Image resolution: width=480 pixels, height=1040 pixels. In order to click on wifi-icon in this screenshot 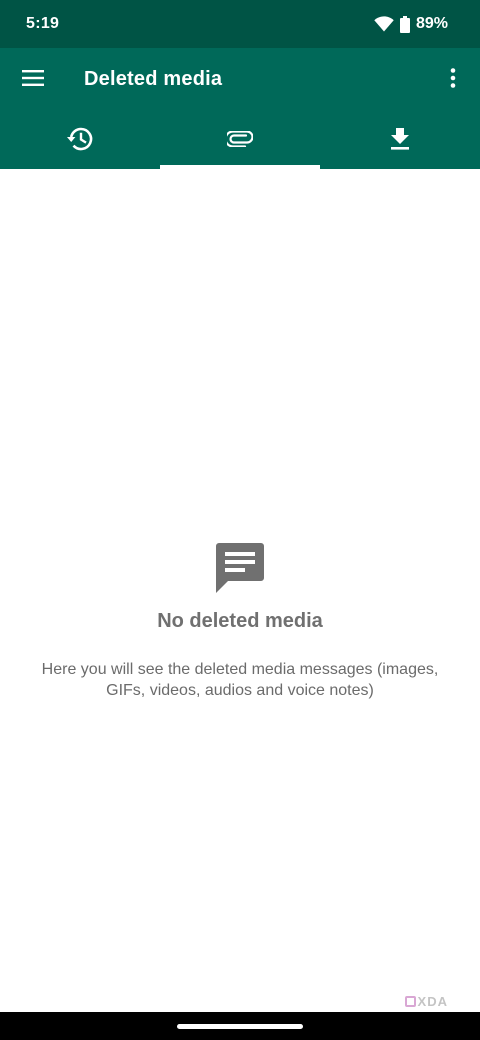, I will do `click(384, 24)`.